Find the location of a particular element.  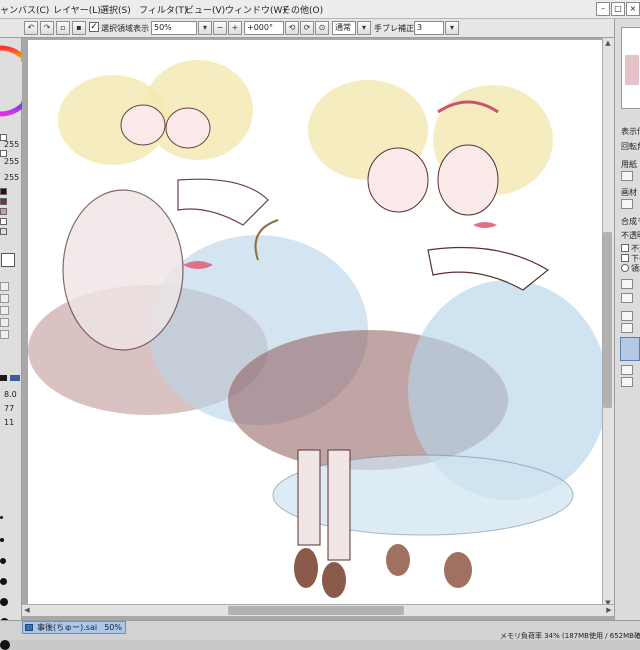

layer-row-selected is located at coordinates (630, 349).